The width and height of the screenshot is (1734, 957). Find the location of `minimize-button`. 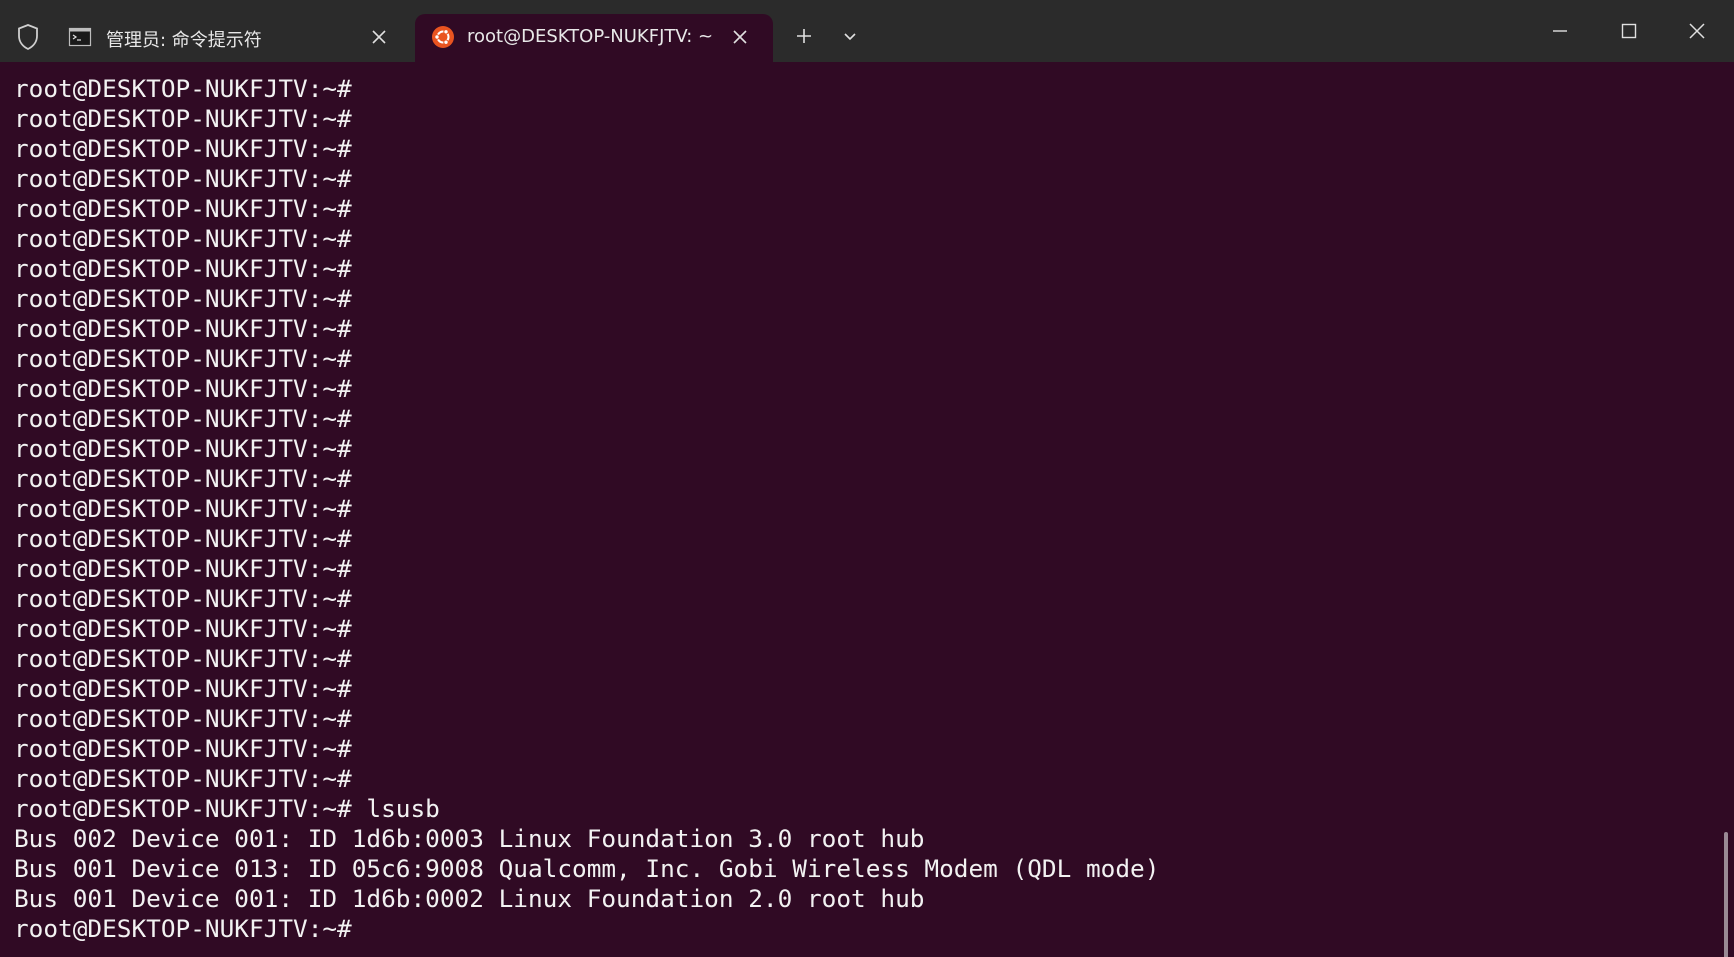

minimize-button is located at coordinates (1560, 31).